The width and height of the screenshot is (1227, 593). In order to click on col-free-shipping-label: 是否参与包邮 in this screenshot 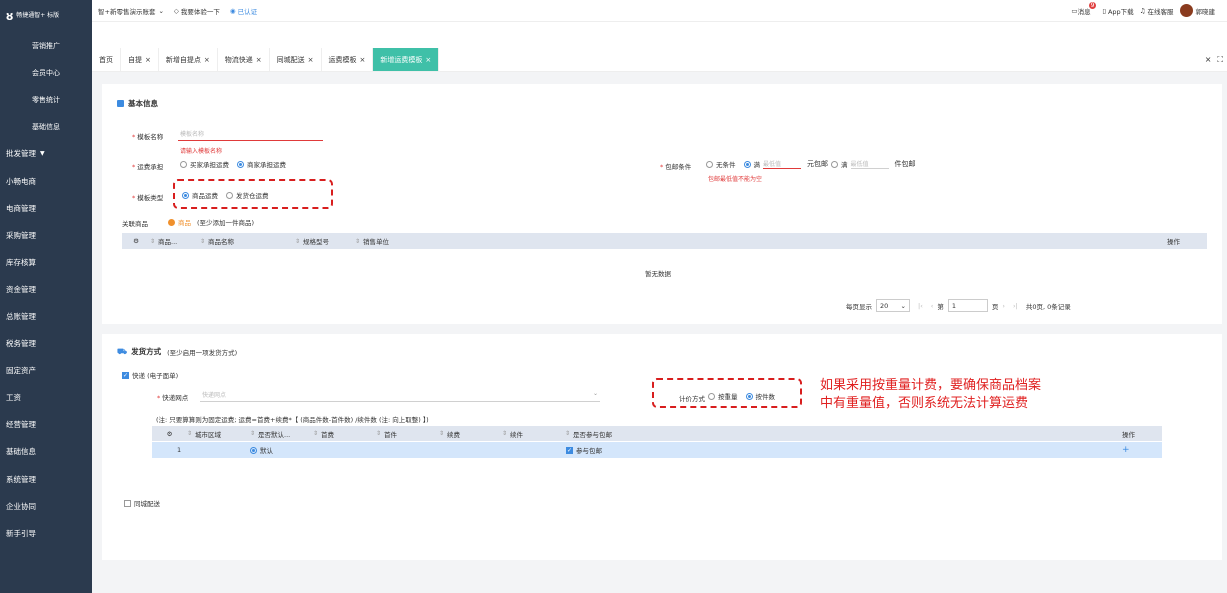, I will do `click(593, 434)`.